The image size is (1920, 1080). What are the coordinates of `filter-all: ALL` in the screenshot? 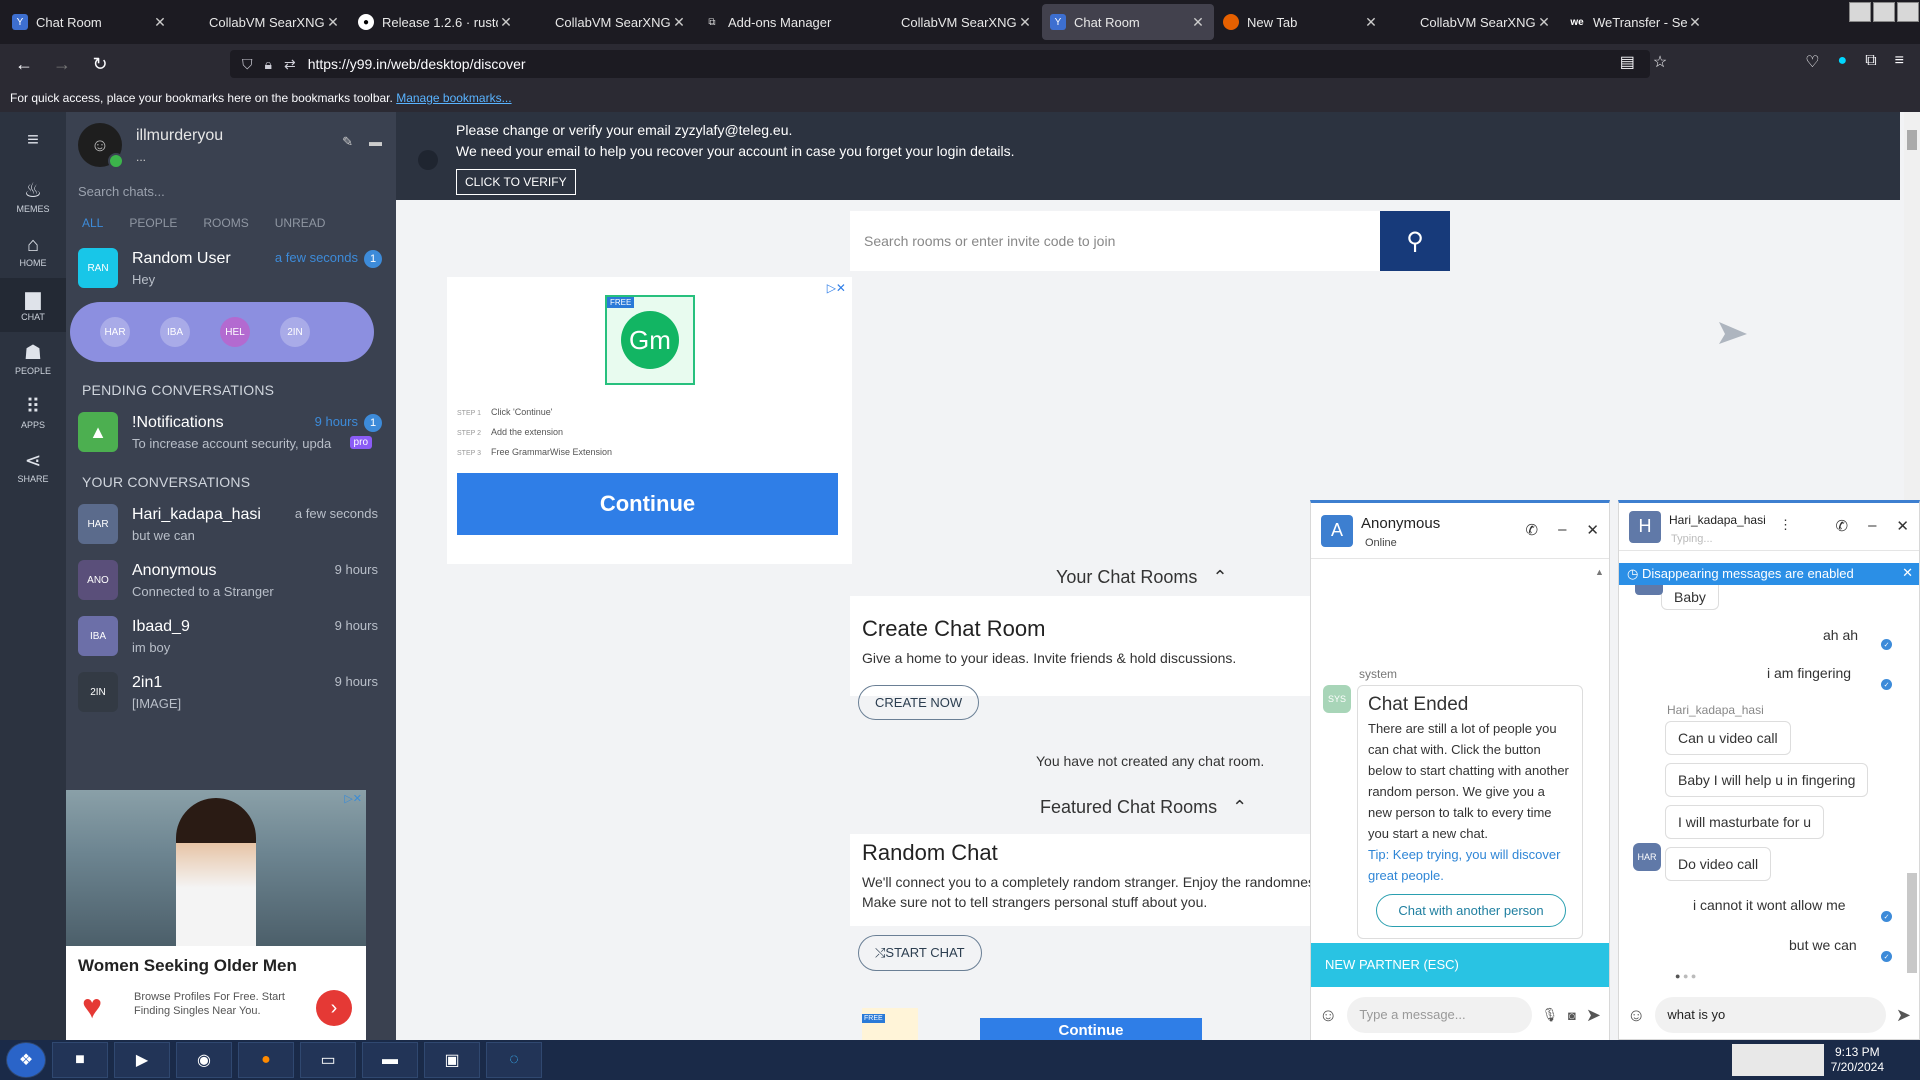 It's located at (92, 228).